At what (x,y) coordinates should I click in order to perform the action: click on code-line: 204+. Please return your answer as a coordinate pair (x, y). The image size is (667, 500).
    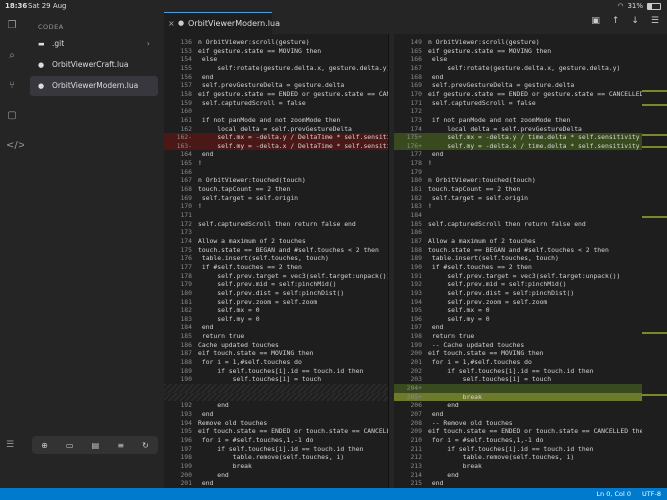
    Looking at the image, I should click on (518, 388).